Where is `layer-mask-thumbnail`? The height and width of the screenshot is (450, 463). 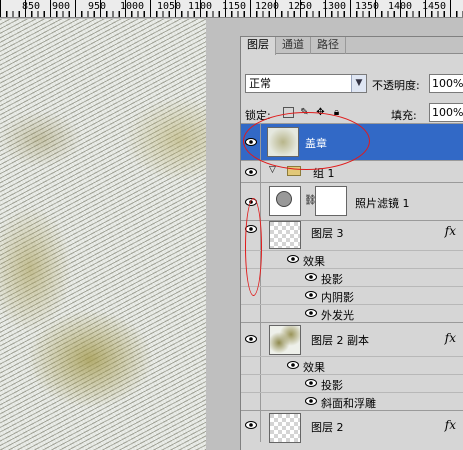 layer-mask-thumbnail is located at coordinates (331, 201).